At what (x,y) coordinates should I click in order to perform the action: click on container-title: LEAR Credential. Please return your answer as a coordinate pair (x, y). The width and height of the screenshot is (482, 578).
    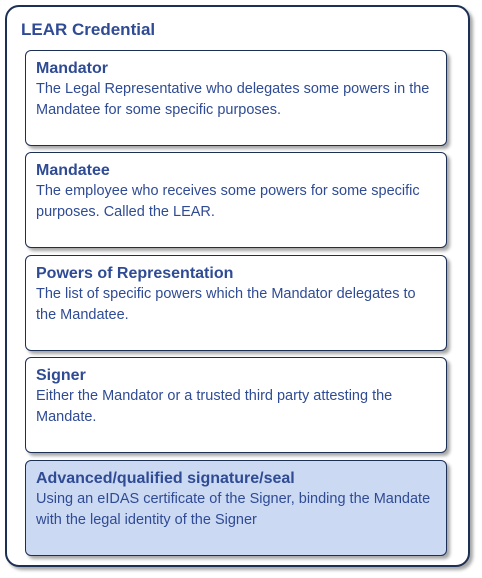
    Looking at the image, I should click on (88, 29).